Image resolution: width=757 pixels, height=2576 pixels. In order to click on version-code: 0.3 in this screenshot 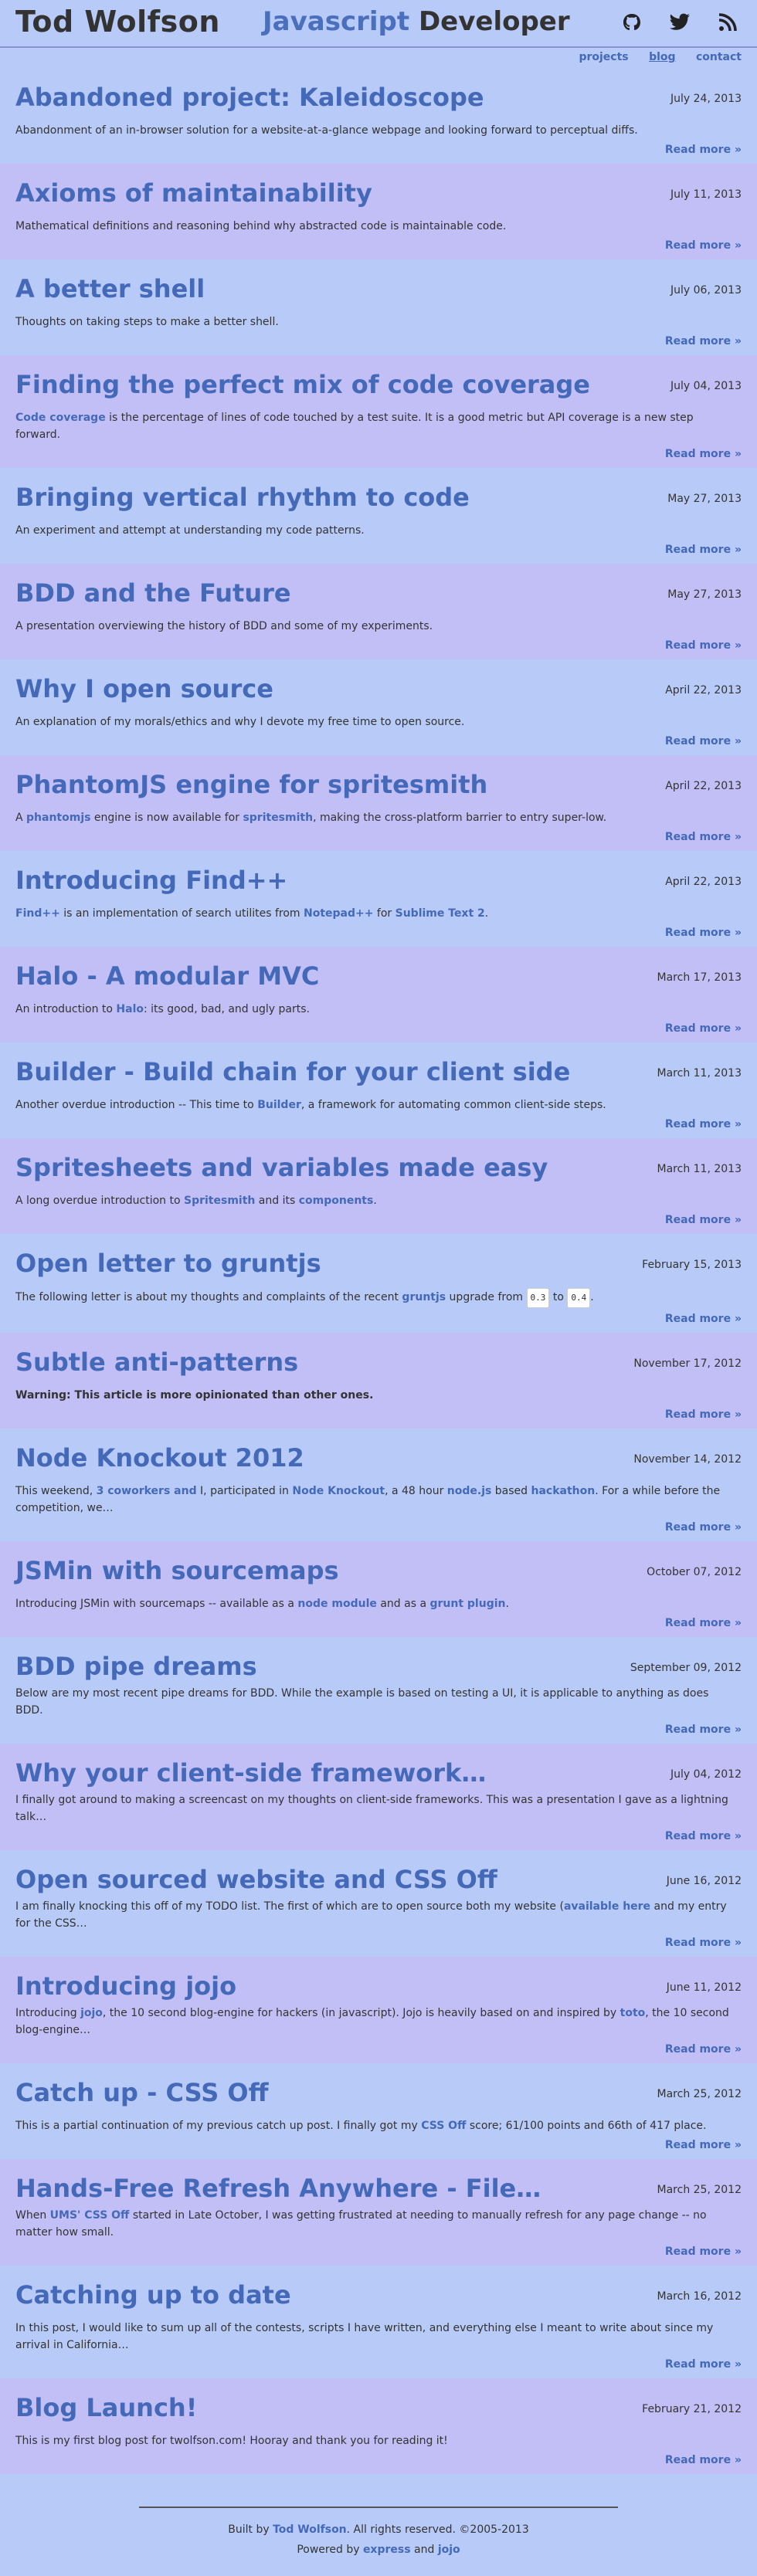, I will do `click(538, 1298)`.